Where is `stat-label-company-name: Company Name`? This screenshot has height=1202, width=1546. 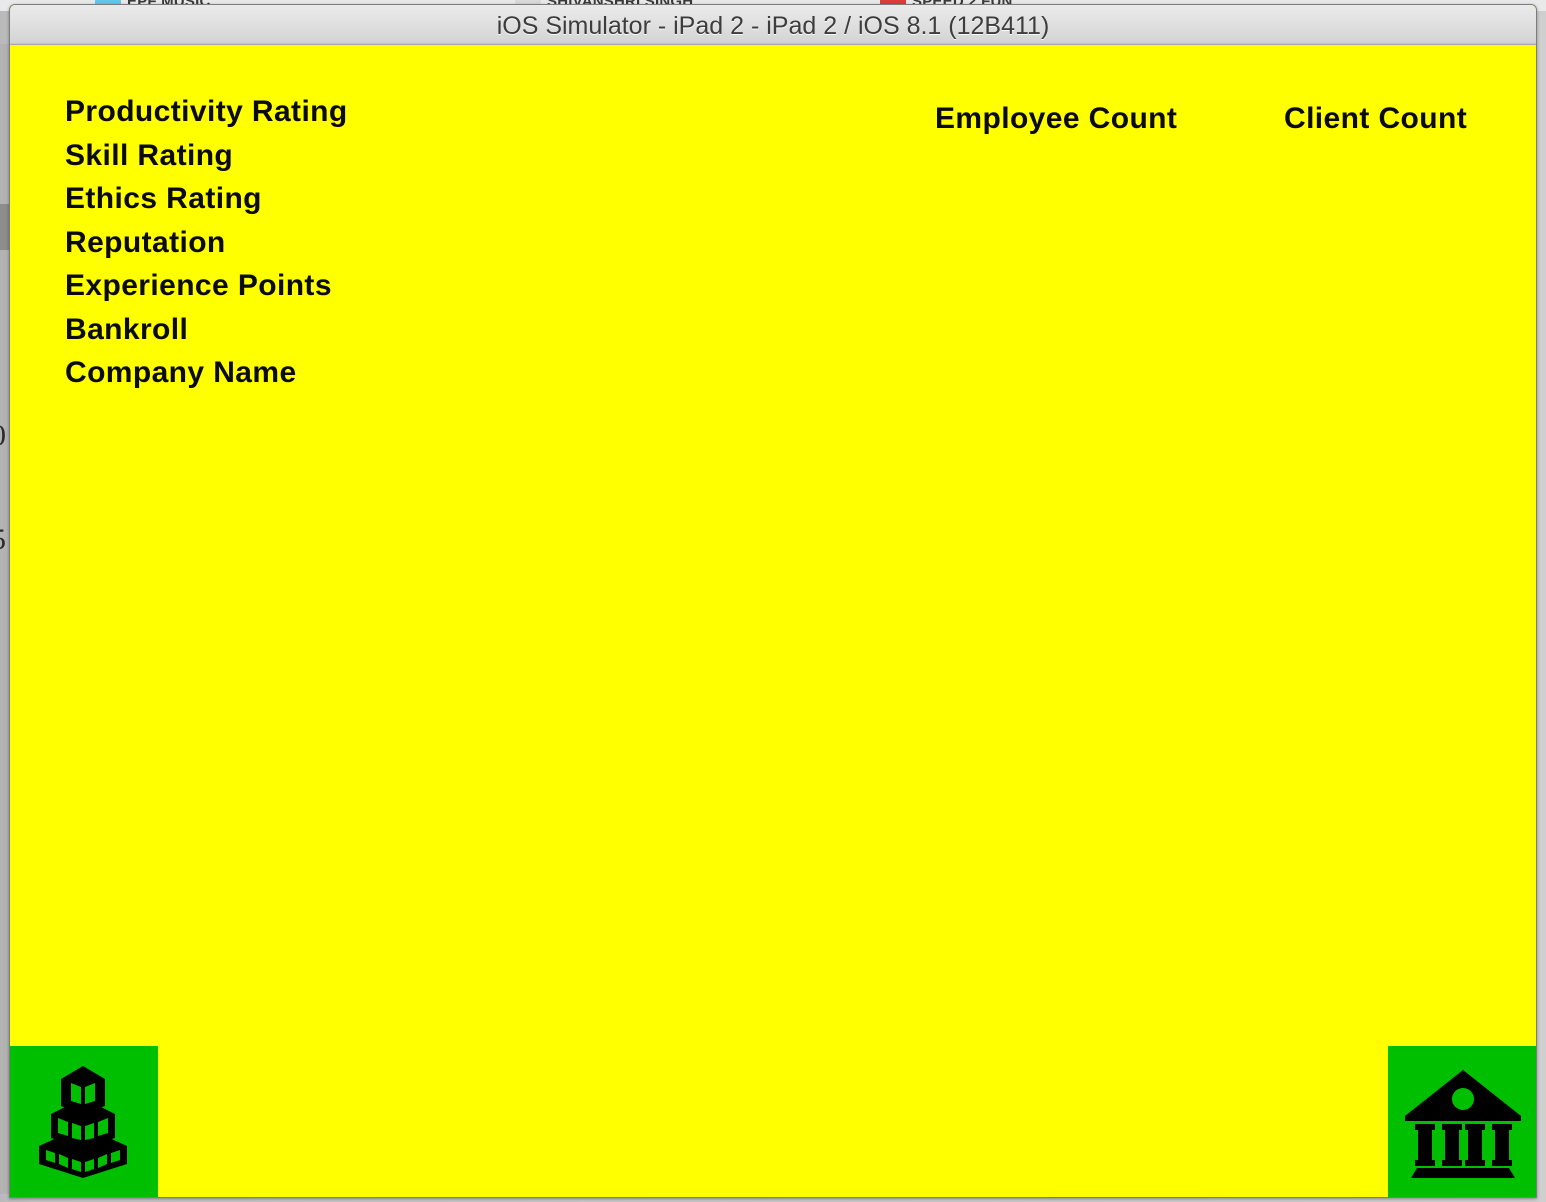 stat-label-company-name: Company Name is located at coordinates (181, 372).